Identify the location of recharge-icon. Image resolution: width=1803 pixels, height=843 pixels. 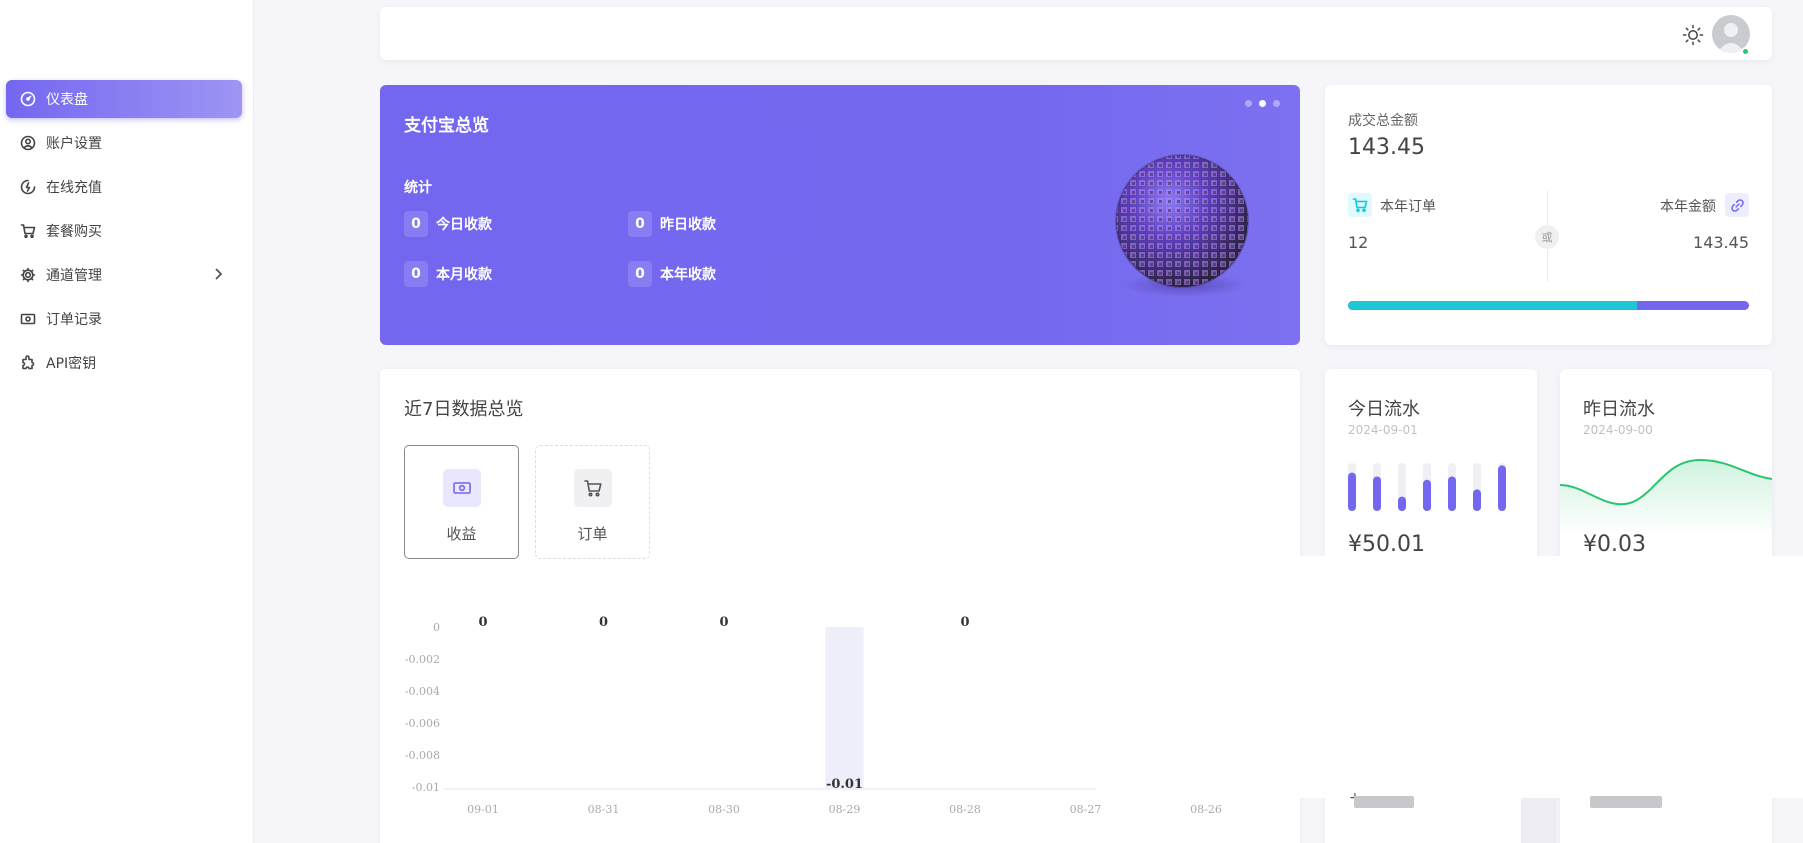
(28, 187).